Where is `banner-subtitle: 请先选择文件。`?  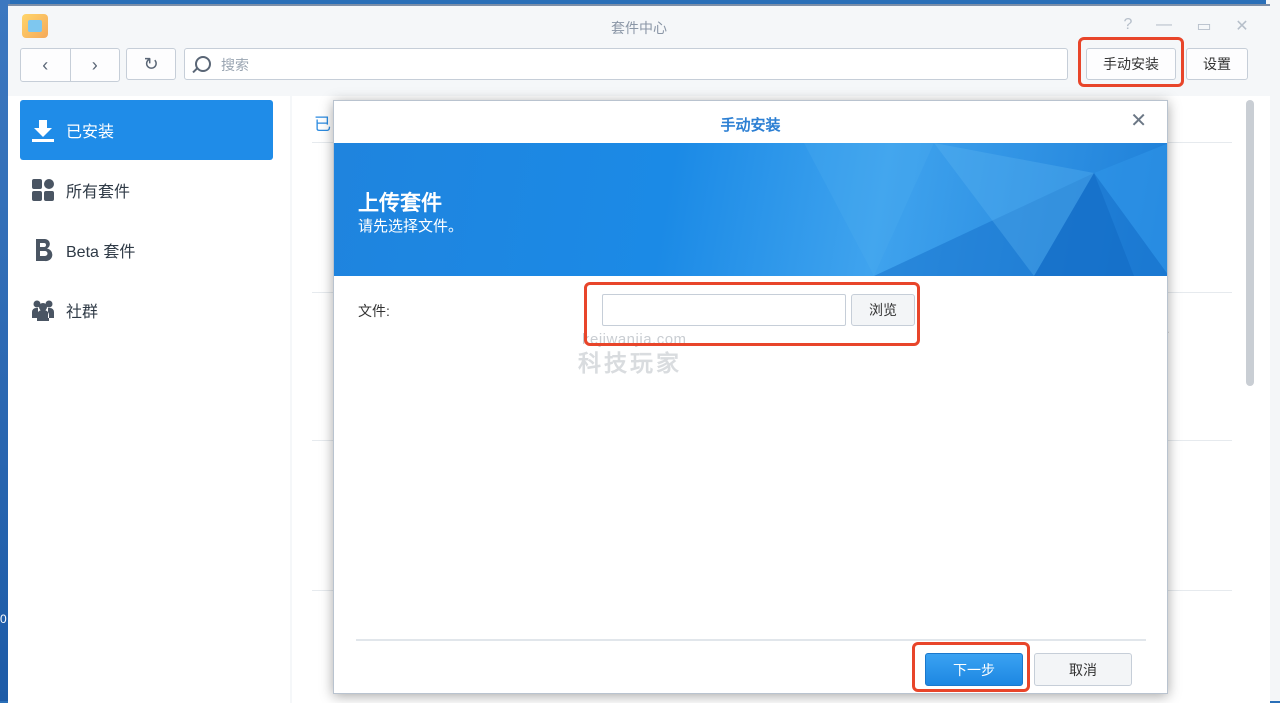
banner-subtitle: 请先选择文件。 is located at coordinates (411, 226).